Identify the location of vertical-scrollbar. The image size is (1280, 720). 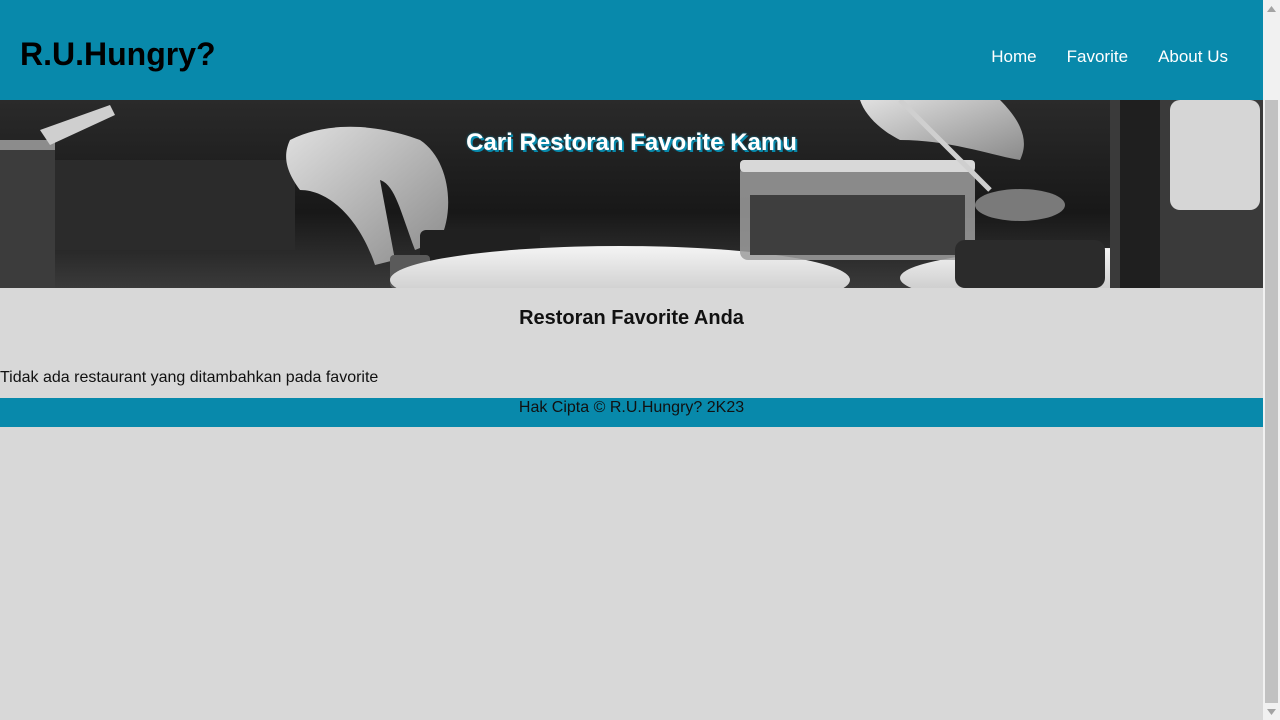
(1271, 360).